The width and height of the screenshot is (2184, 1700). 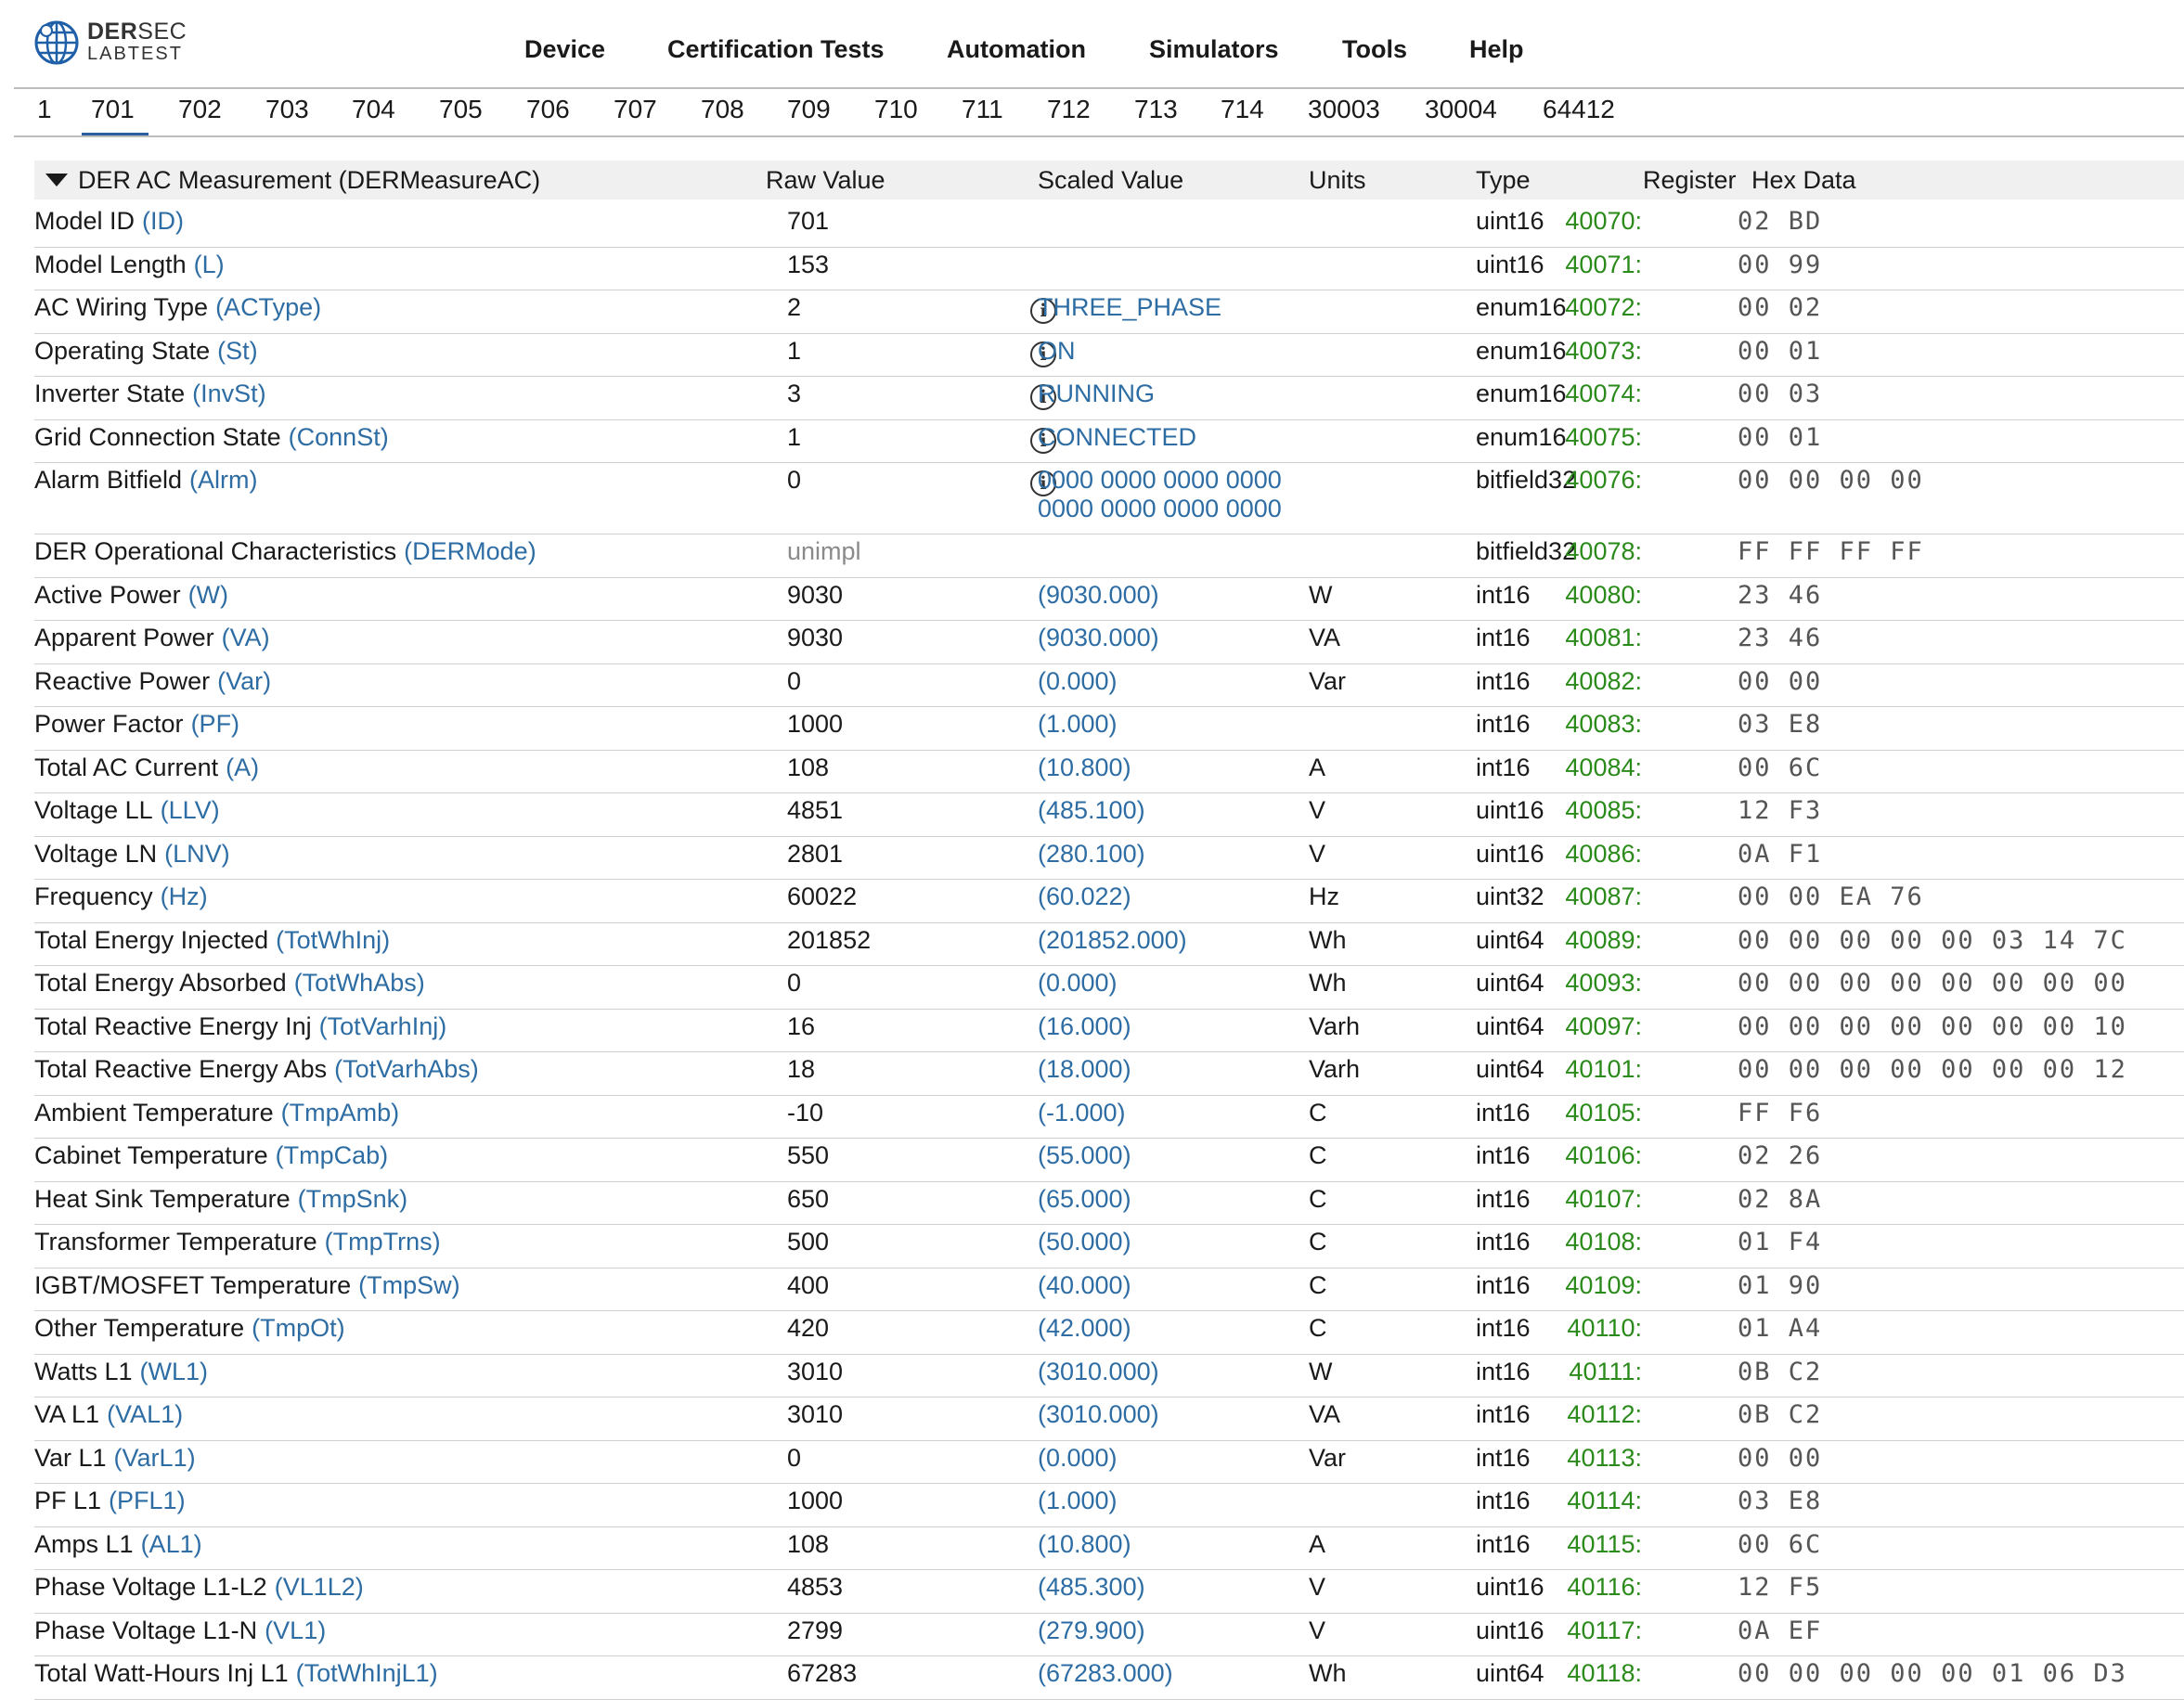 What do you see at coordinates (776, 49) in the screenshot?
I see `nav-certification-tests: Certification Tests` at bounding box center [776, 49].